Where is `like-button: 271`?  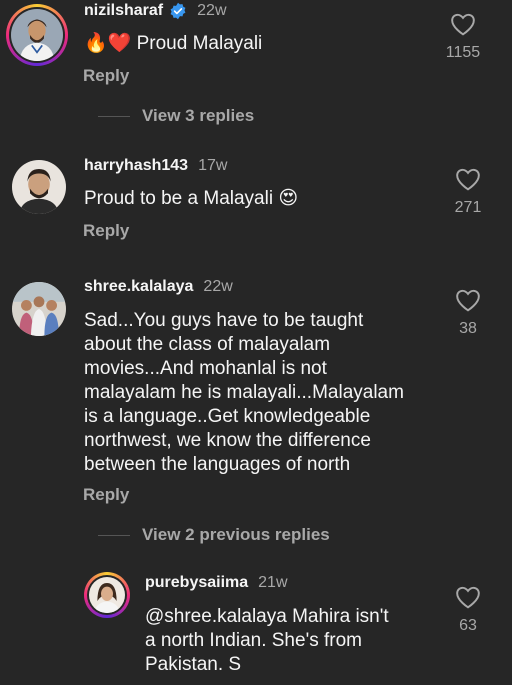 like-button: 271 is located at coordinates (468, 192).